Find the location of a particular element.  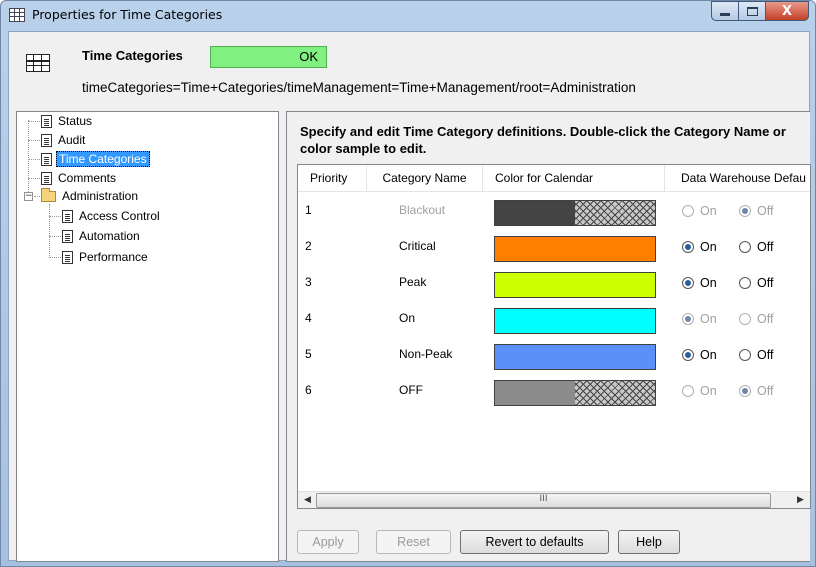

table-row: 5 Non-Peak On Off is located at coordinates (554, 354).